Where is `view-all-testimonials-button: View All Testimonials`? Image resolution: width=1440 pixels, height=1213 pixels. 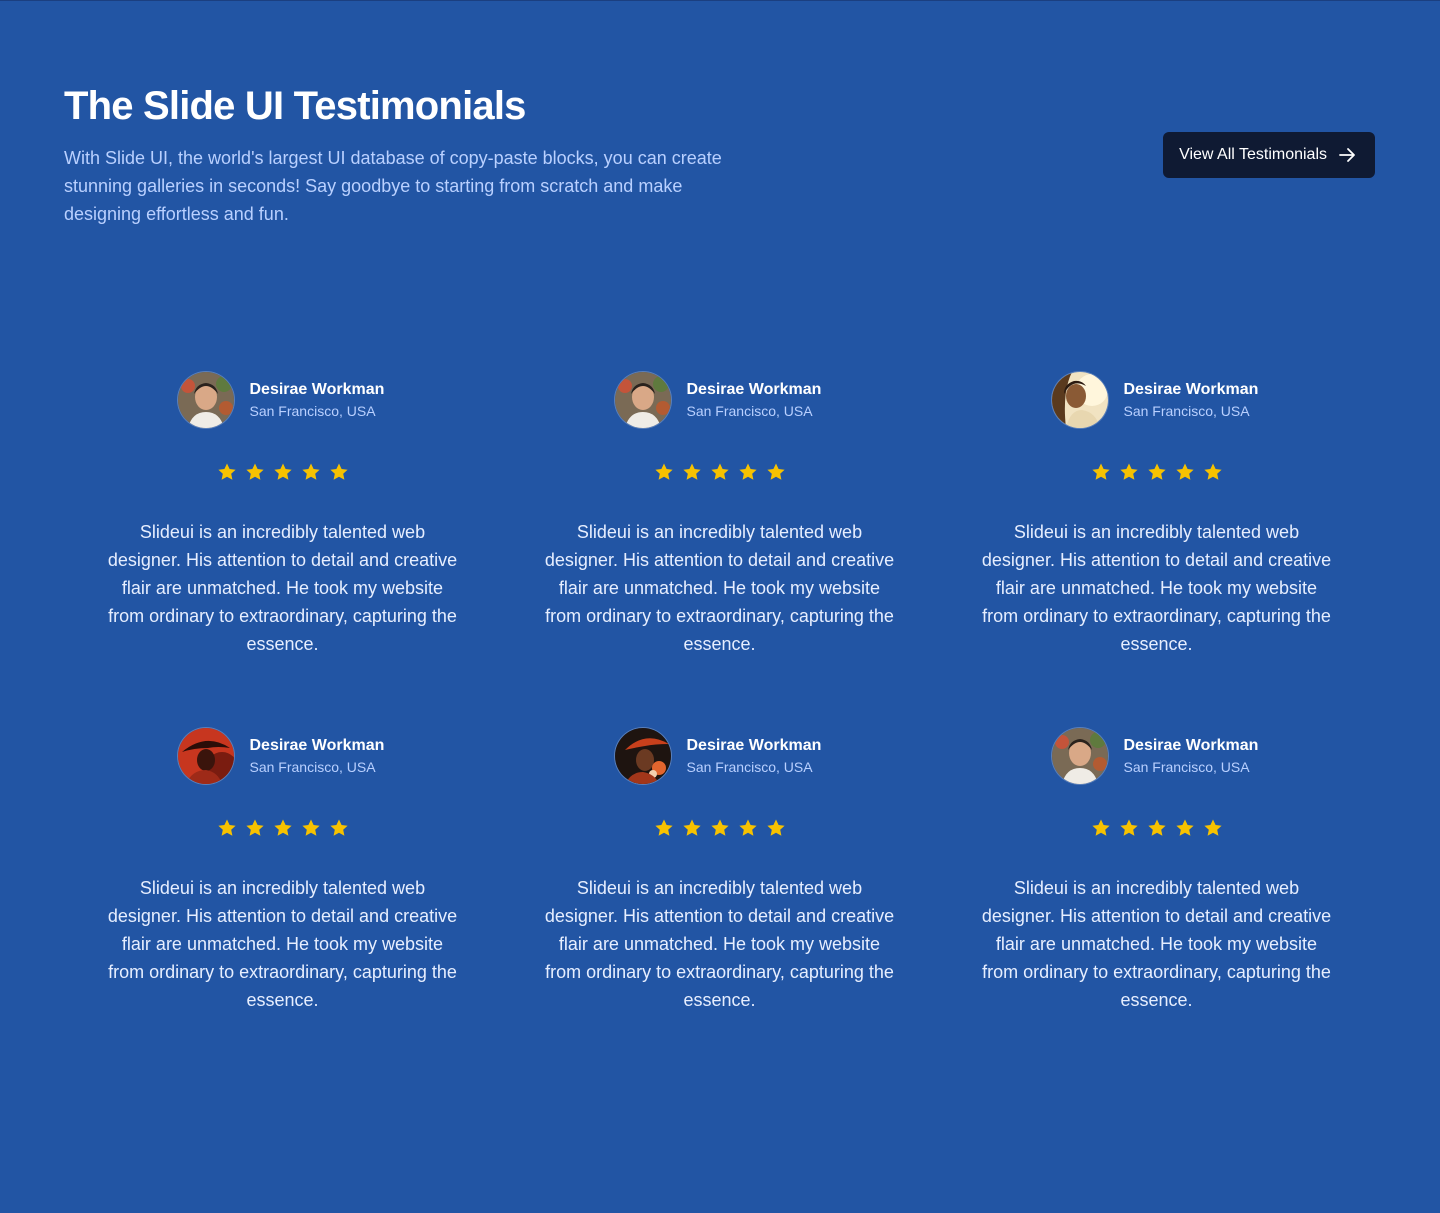
view-all-testimonials-button: View All Testimonials is located at coordinates (1269, 155).